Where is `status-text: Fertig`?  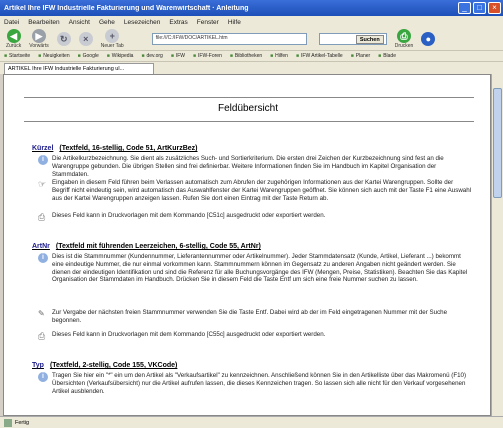 status-text: Fertig is located at coordinates (22, 422).